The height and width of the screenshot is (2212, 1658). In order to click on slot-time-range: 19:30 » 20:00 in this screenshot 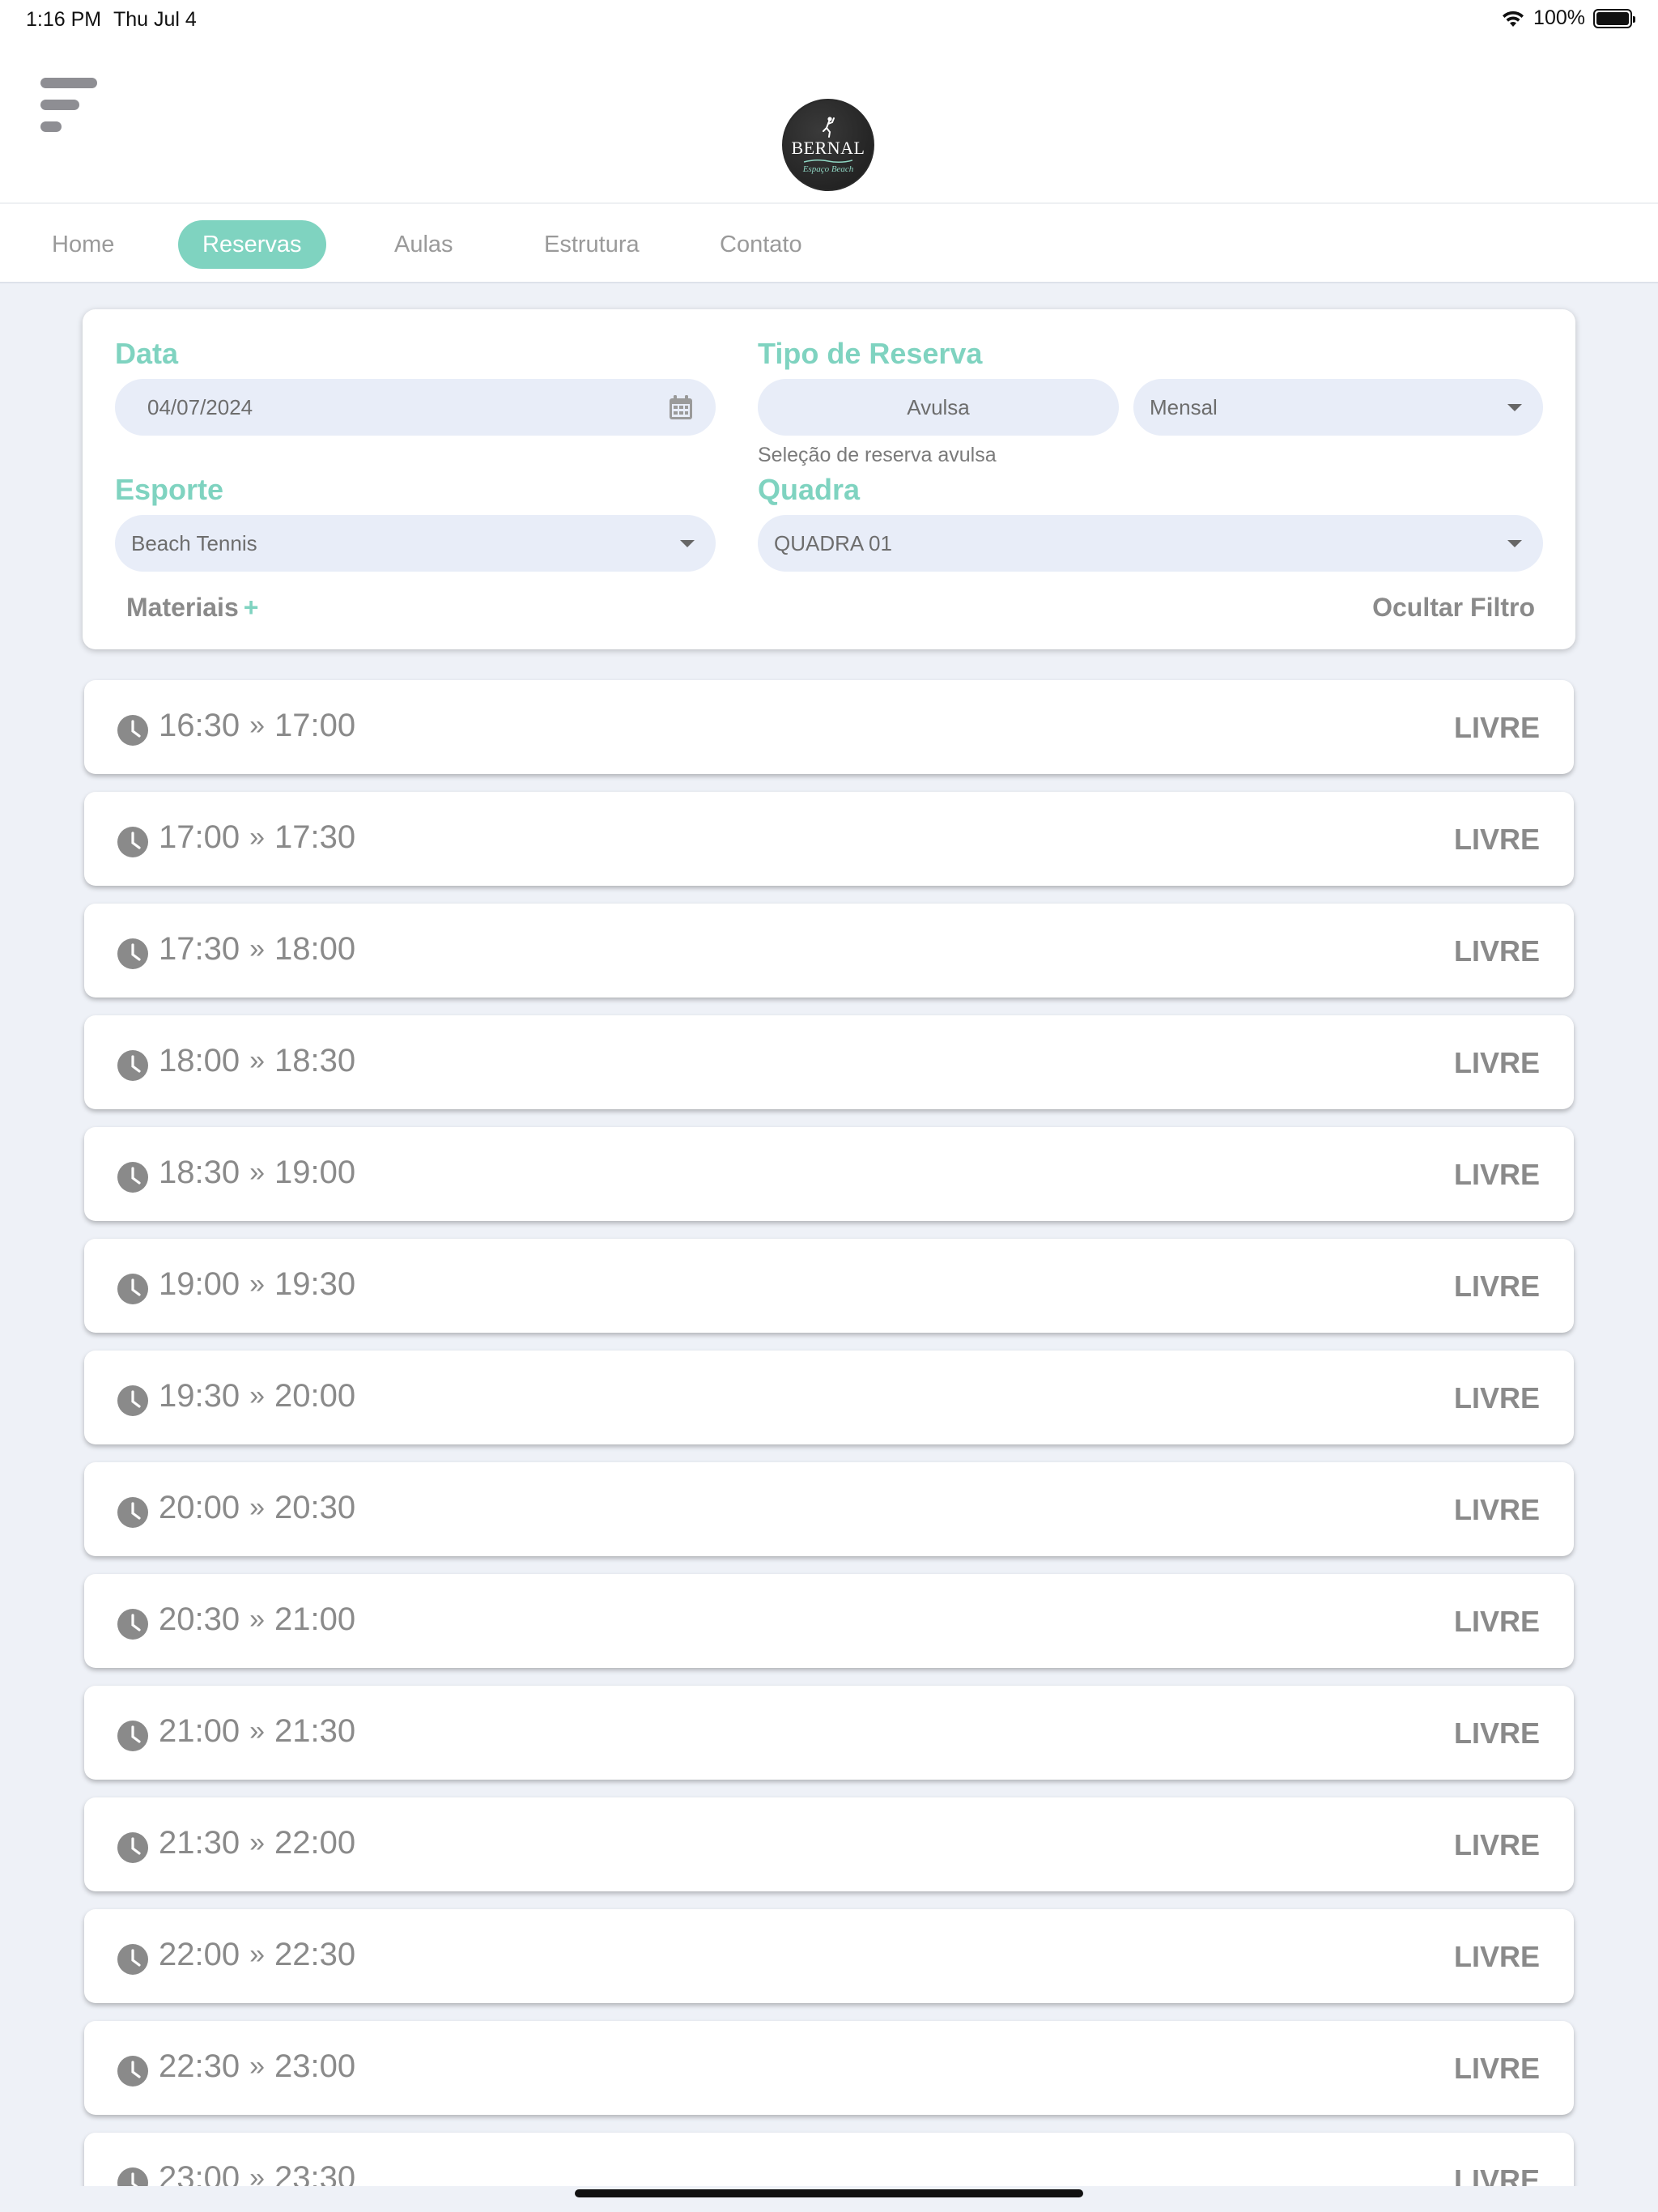, I will do `click(257, 1396)`.